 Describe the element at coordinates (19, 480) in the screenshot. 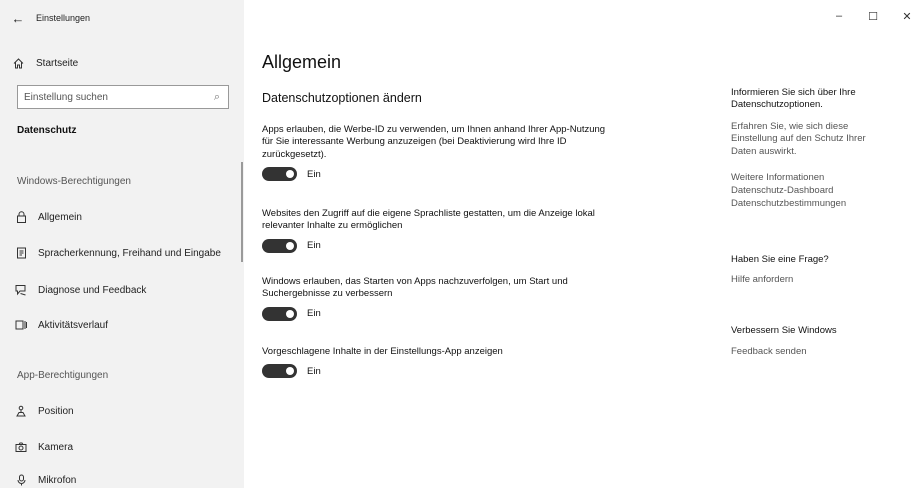

I see `microphone-icon` at that location.